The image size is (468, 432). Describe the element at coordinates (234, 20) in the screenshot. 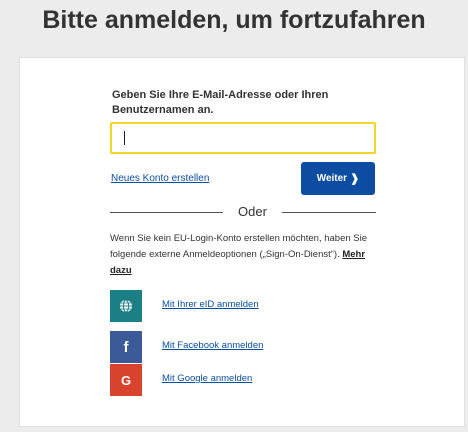

I see `page-title: Bitte anmelden, um fortzufahren` at that location.